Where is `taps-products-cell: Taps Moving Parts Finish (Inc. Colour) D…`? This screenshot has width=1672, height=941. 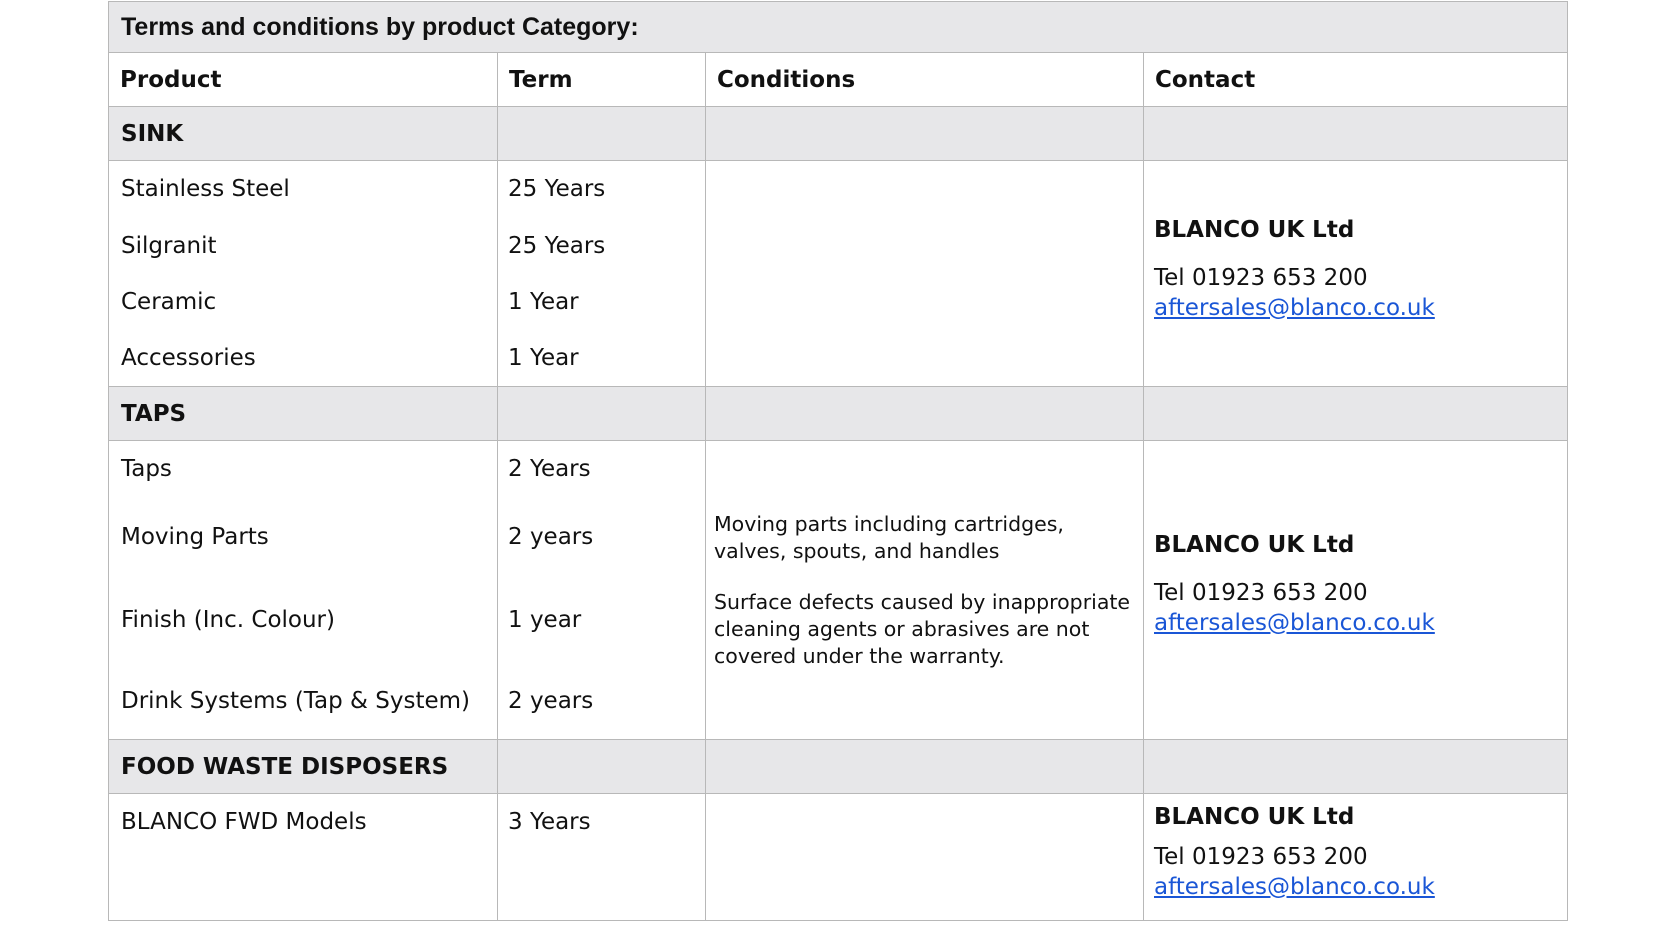 taps-products-cell: Taps Moving Parts Finish (Inc. Colour) D… is located at coordinates (303, 590).